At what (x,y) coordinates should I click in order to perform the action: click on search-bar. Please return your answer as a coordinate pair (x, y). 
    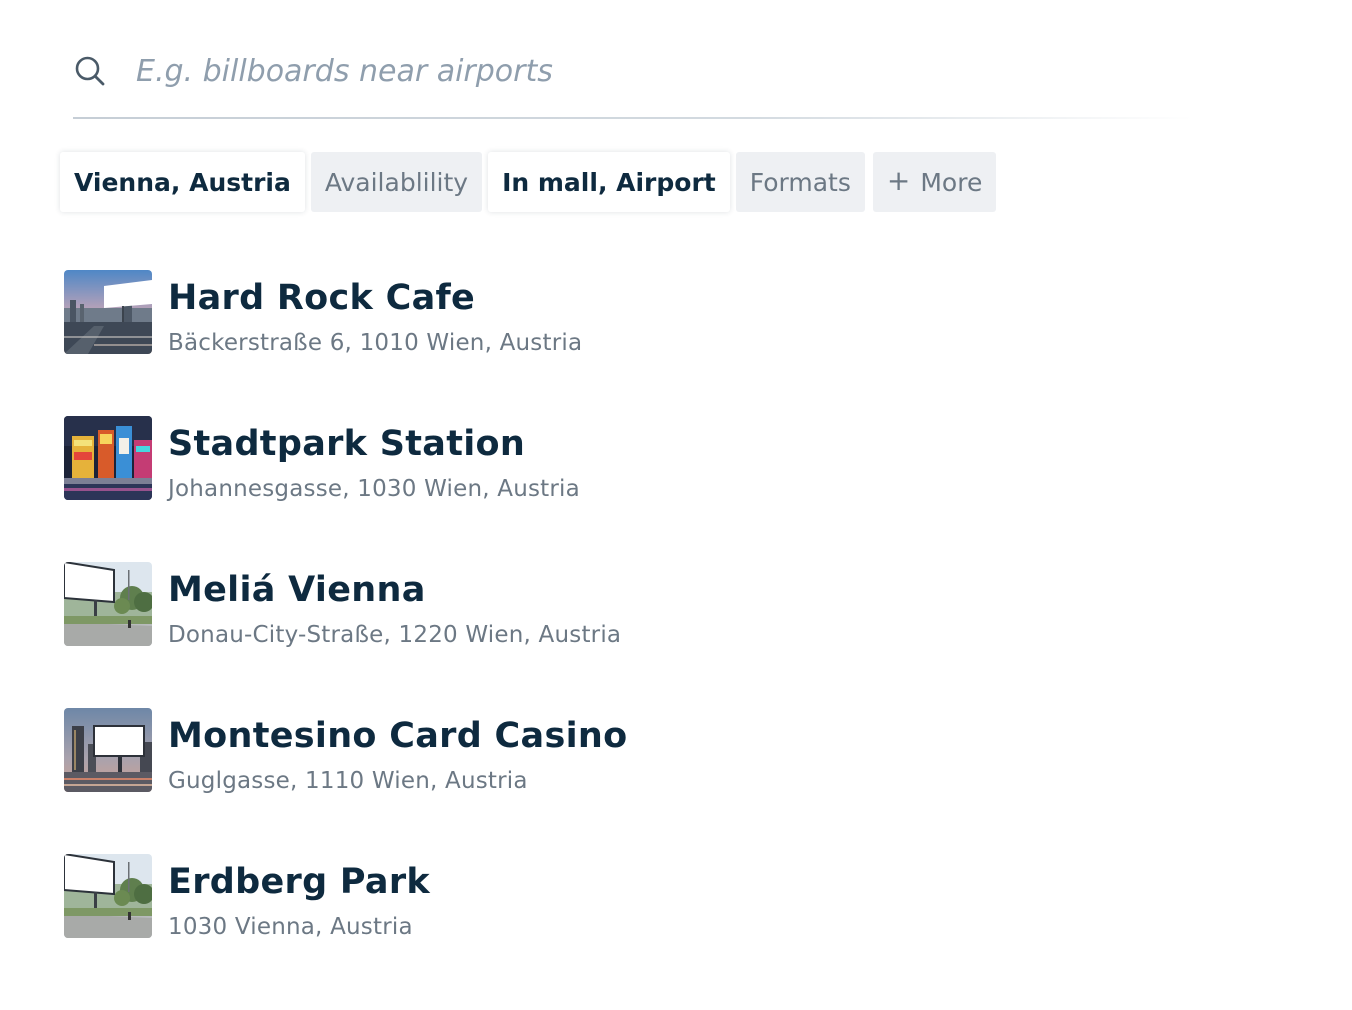
    Looking at the image, I should click on (633, 80).